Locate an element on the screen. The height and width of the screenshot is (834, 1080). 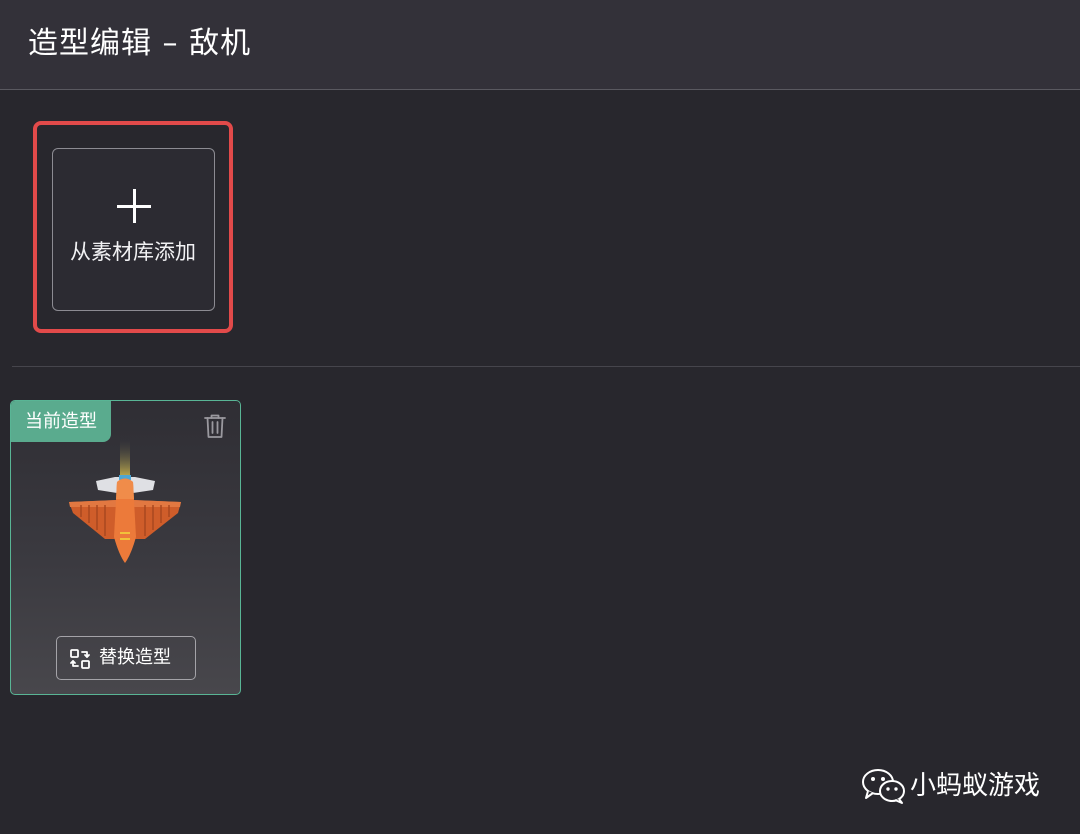
section-divider is located at coordinates (546, 366).